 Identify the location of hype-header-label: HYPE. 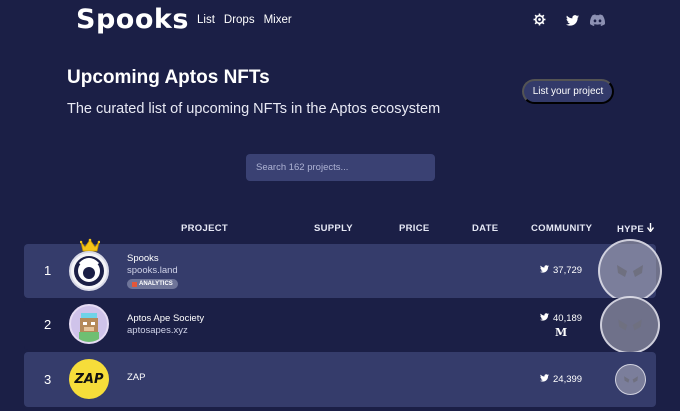
(631, 229).